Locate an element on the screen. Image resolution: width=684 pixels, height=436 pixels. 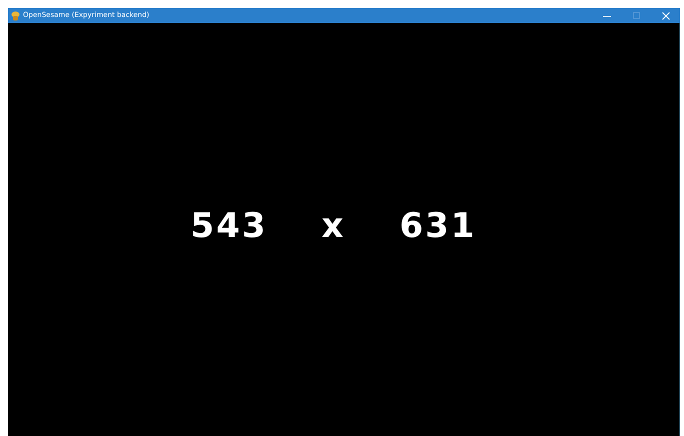
app-icon is located at coordinates (15, 15).